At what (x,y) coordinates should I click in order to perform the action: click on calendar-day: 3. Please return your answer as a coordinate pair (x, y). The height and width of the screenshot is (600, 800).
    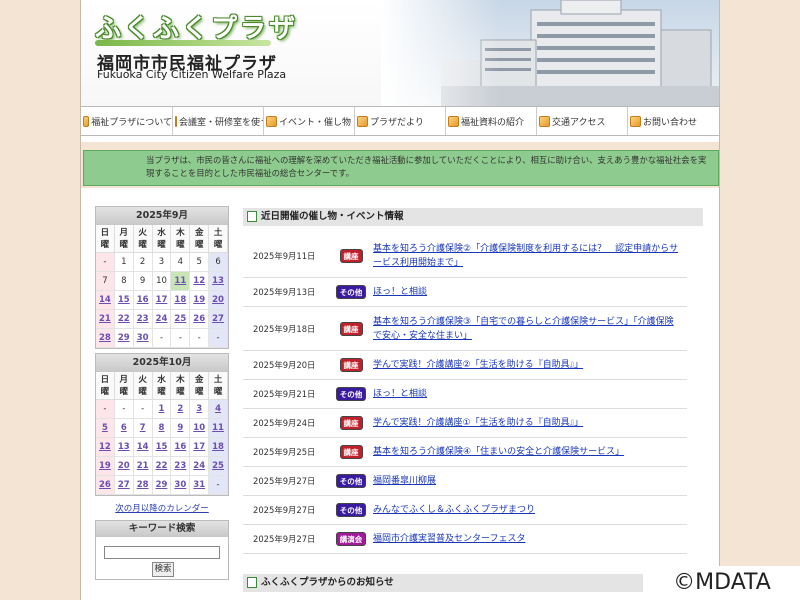
    Looking at the image, I should click on (200, 409).